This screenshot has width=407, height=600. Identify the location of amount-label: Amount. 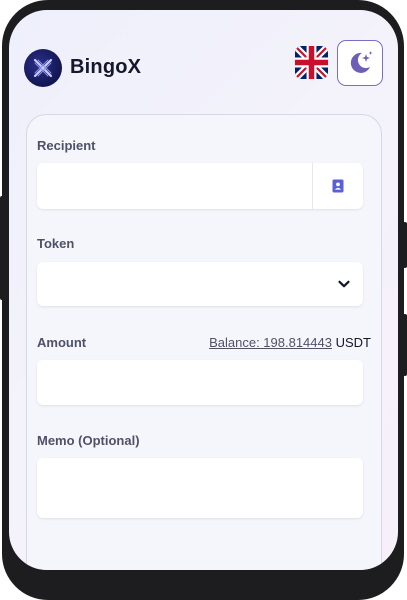
(62, 342).